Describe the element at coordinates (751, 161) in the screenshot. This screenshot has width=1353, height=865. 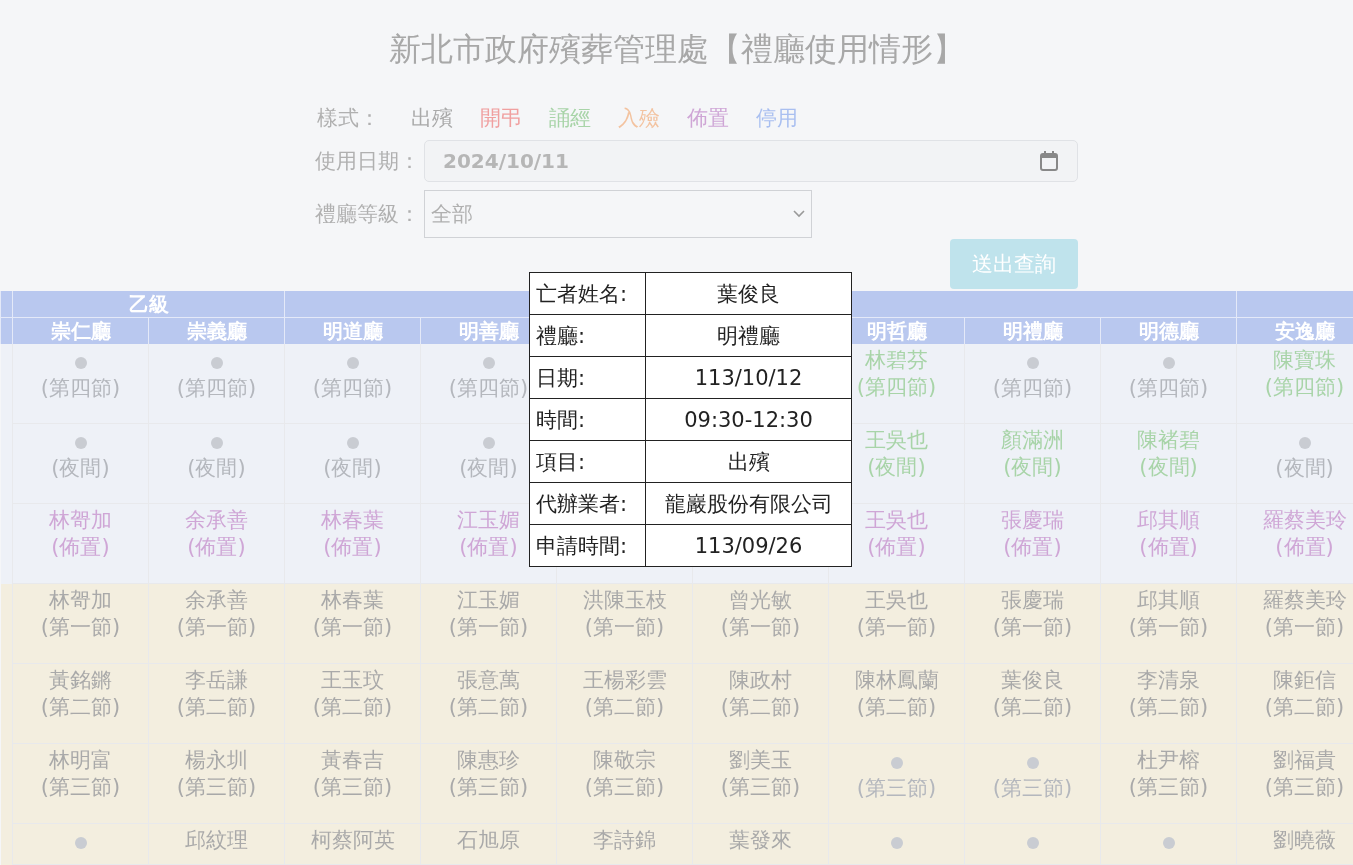
I see `date-field: 2024/10/11` at that location.